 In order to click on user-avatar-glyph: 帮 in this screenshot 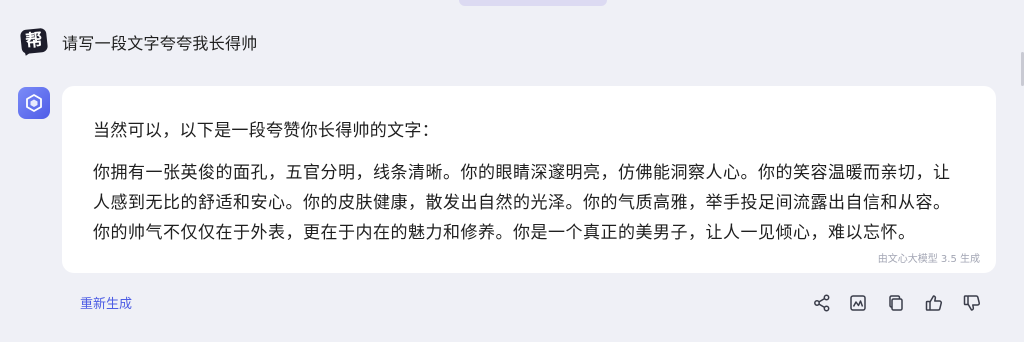, I will do `click(34, 41)`.